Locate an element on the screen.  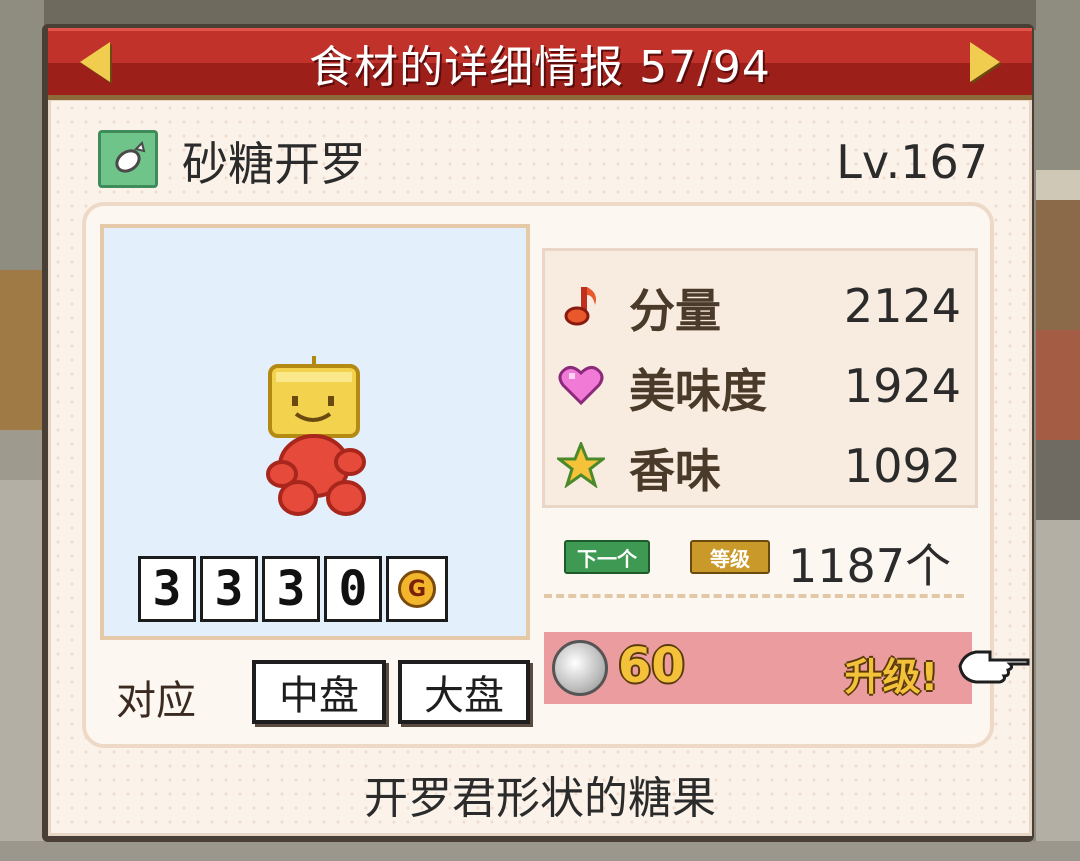
stats-panel: 分量 2124 美味度 1924 香味 1092 is located at coordinates (760, 378).